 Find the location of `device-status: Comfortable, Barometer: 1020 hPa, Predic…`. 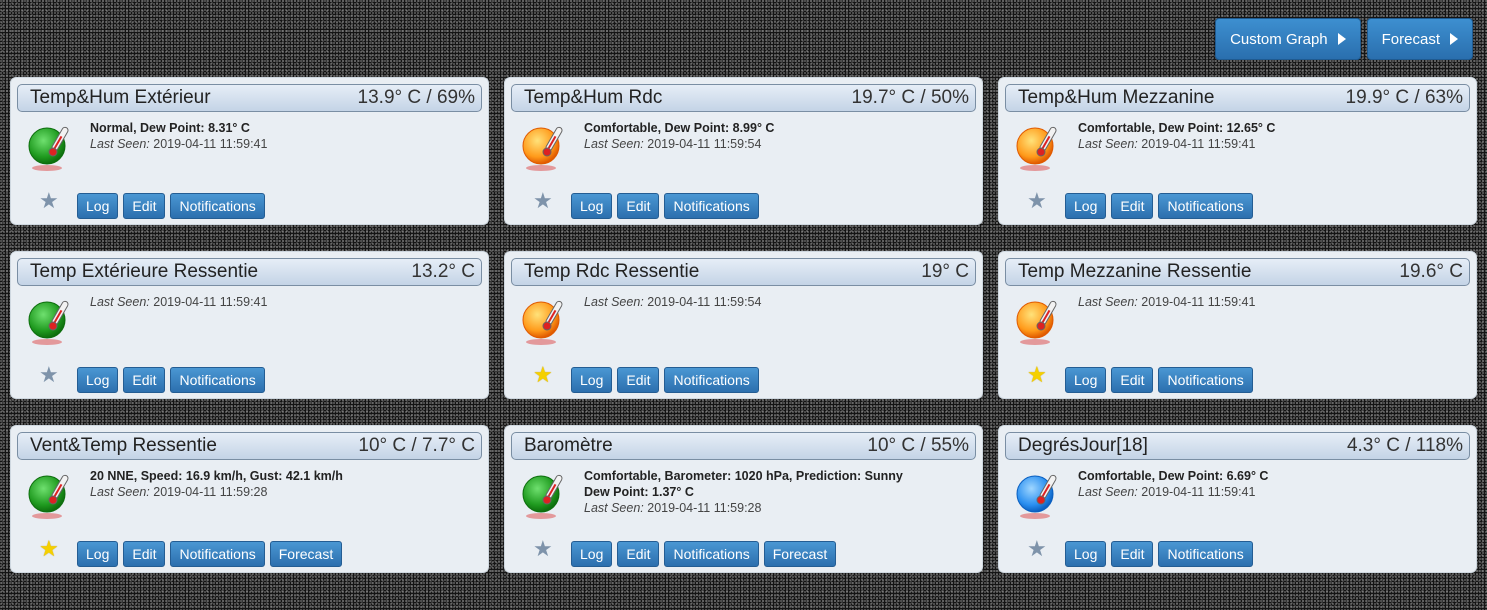

device-status: Comfortable, Barometer: 1020 hPa, Predic… is located at coordinates (743, 476).